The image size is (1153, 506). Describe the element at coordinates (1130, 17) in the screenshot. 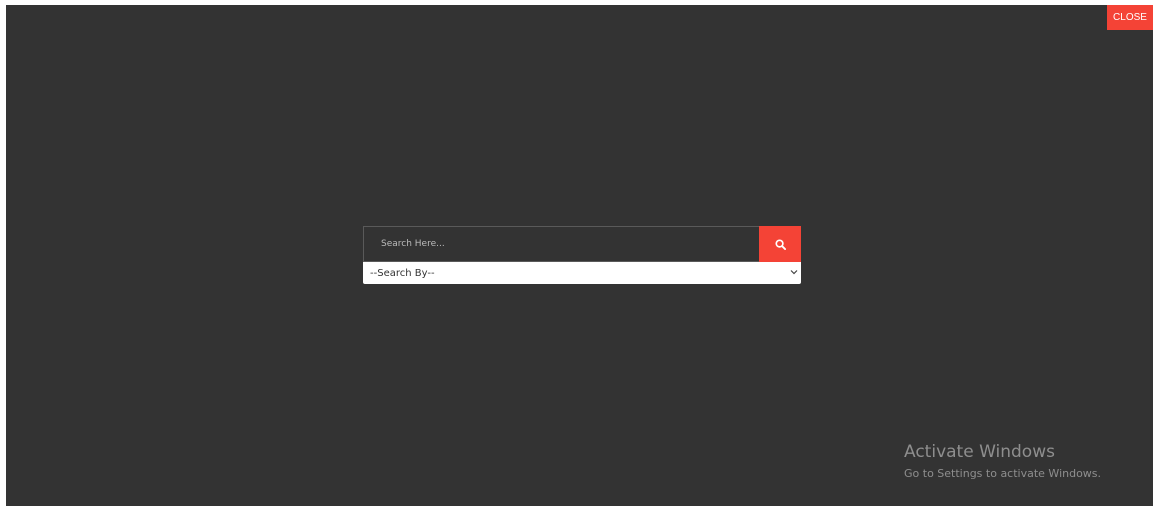

I see `close-button: CLOSE` at that location.